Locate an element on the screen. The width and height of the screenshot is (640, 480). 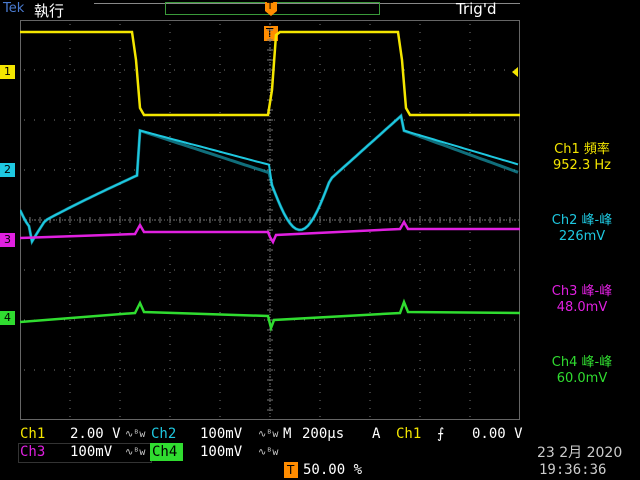
measurement-value: 952.3 Hz is located at coordinates (582, 165).